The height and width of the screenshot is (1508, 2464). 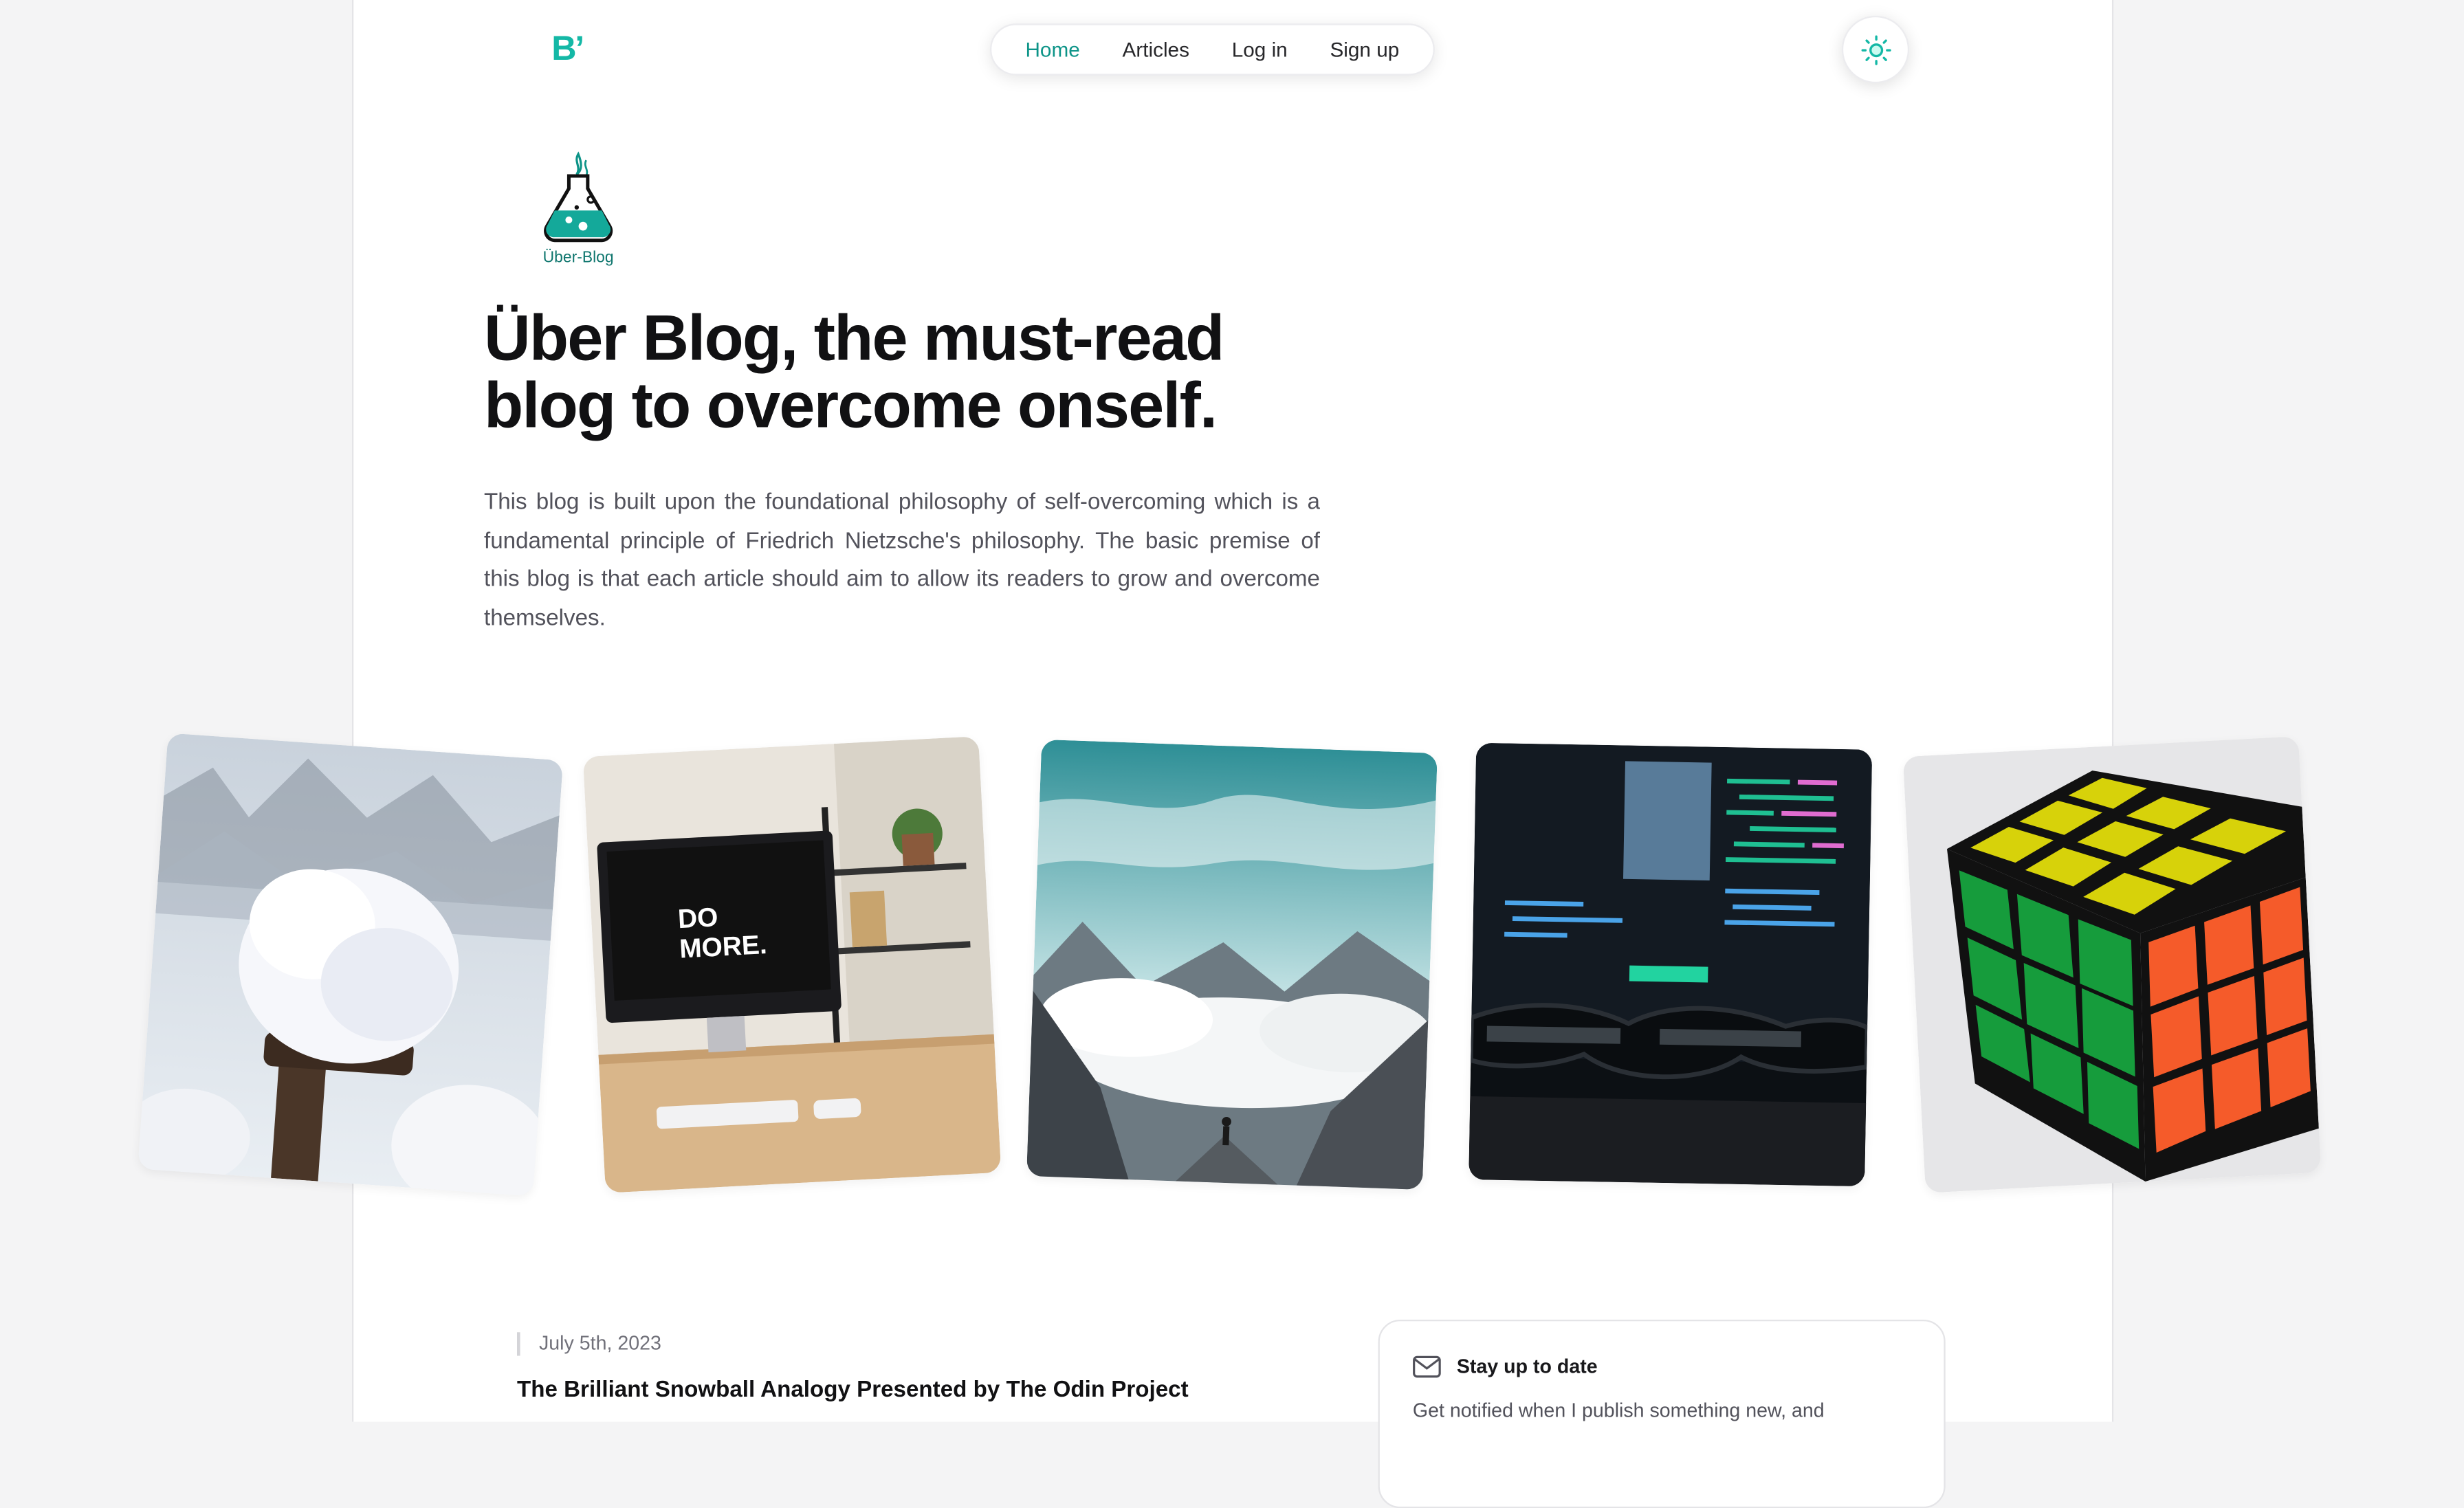 I want to click on desk-photo-text: DO, so click(x=697, y=918).